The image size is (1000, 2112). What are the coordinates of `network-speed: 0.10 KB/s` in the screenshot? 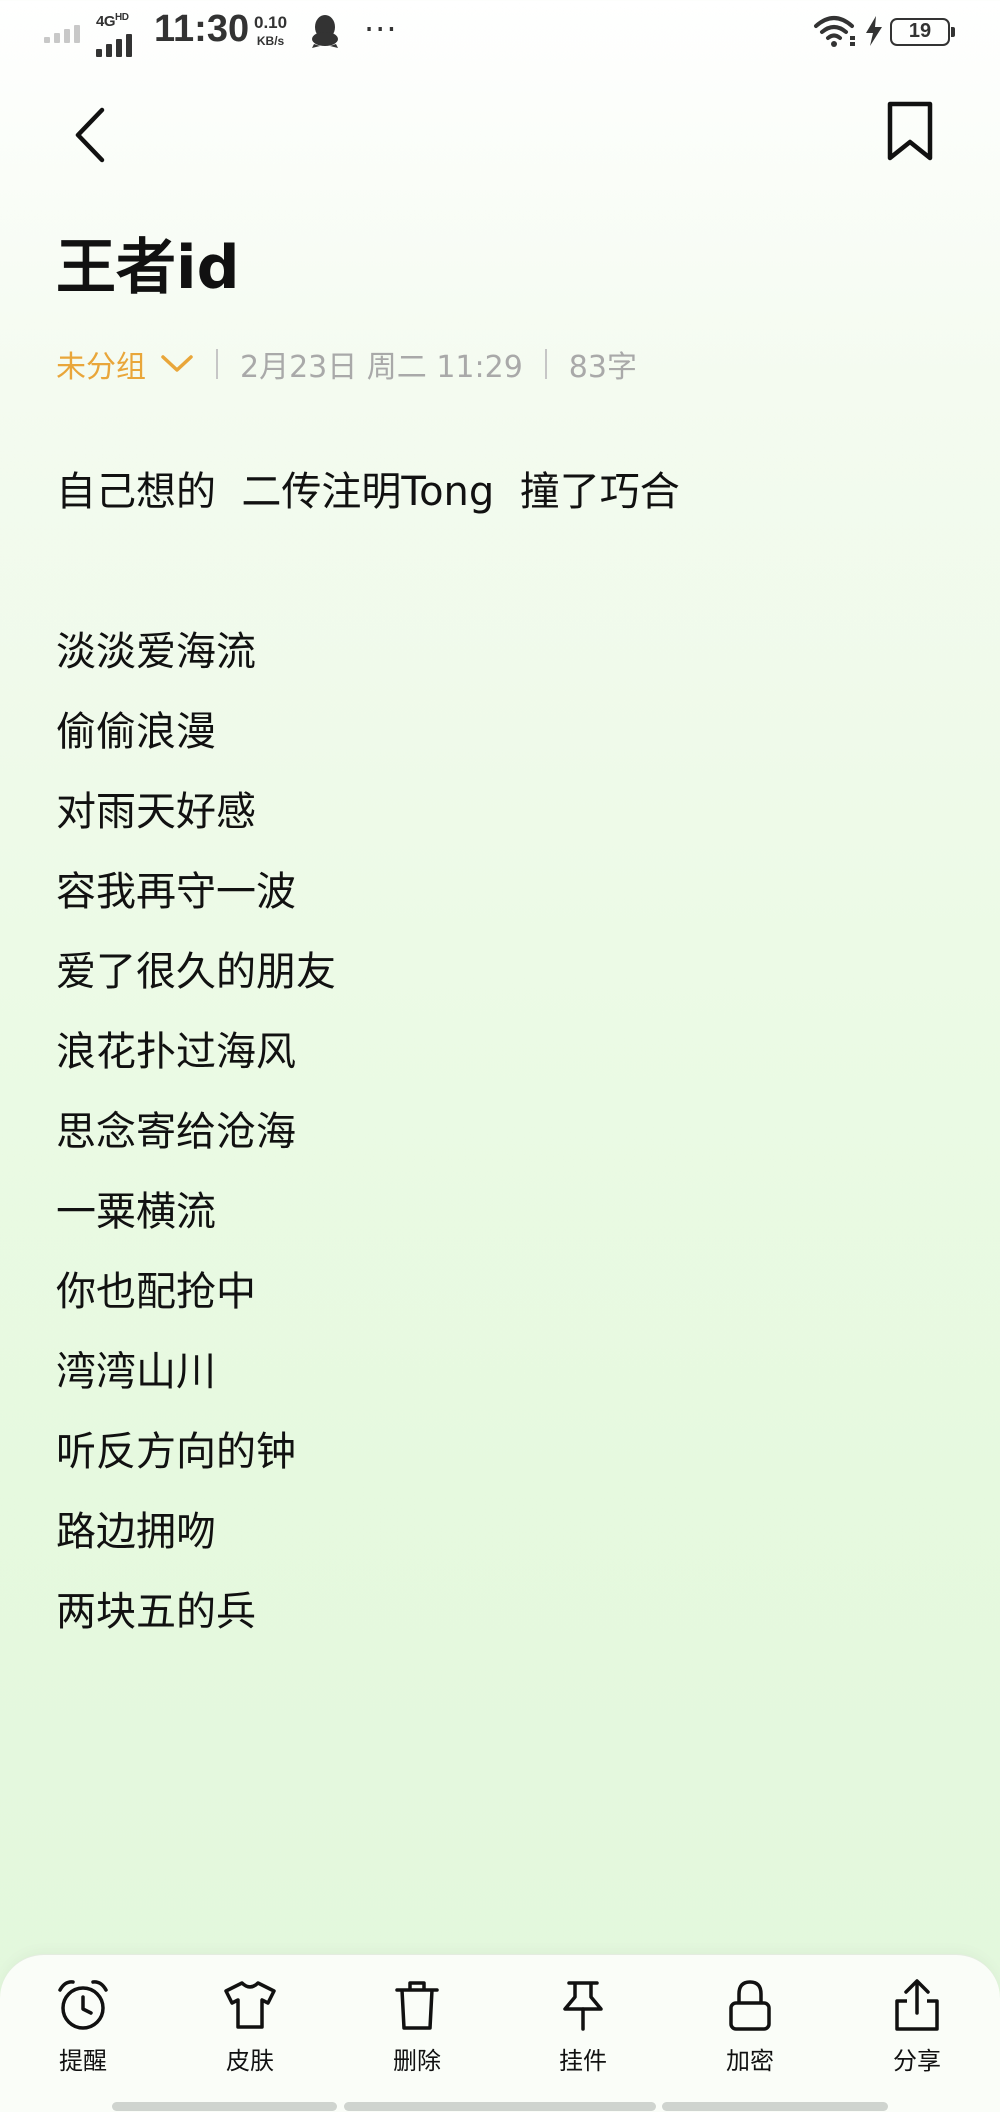 It's located at (271, 31).